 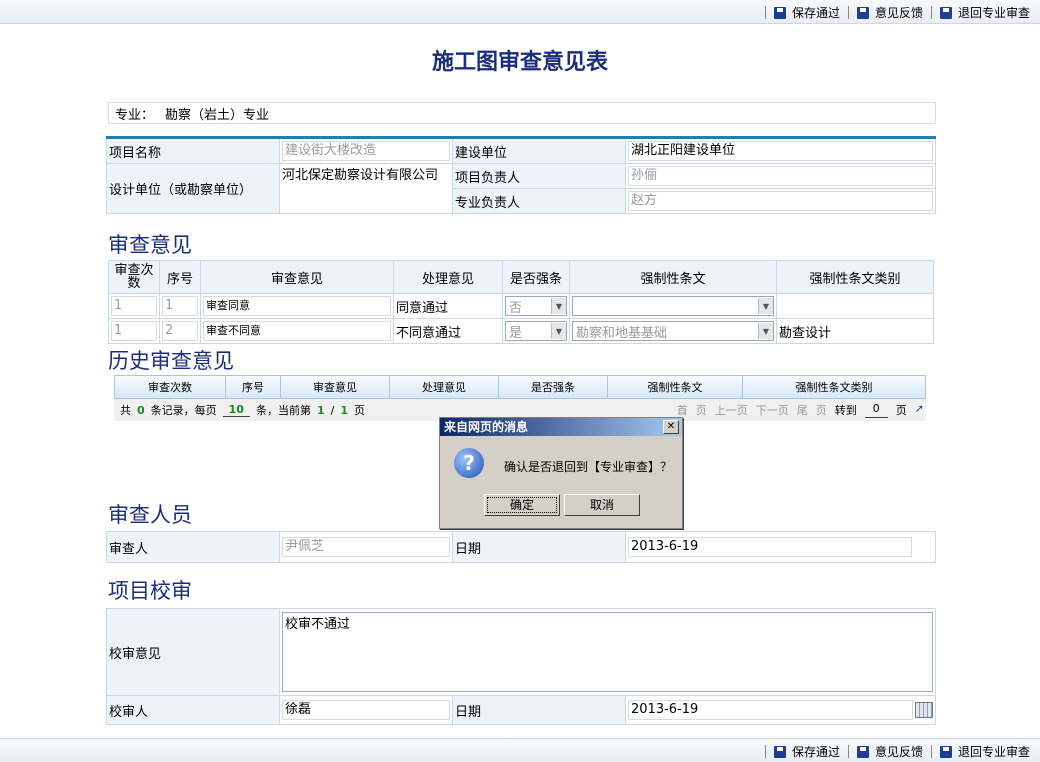 I want to click on builder-input: 湖北正阳建设单位, so click(x=780, y=151).